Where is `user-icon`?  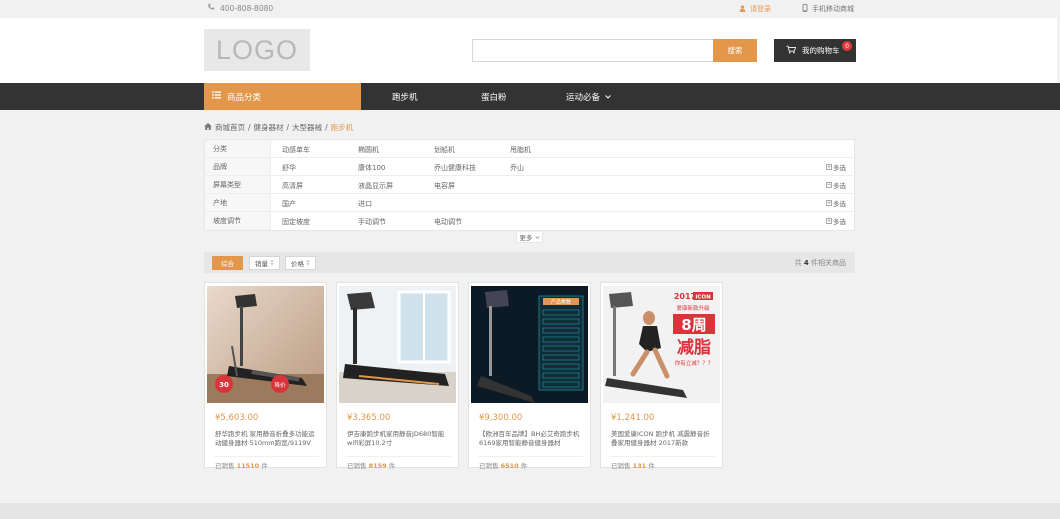 user-icon is located at coordinates (742, 9).